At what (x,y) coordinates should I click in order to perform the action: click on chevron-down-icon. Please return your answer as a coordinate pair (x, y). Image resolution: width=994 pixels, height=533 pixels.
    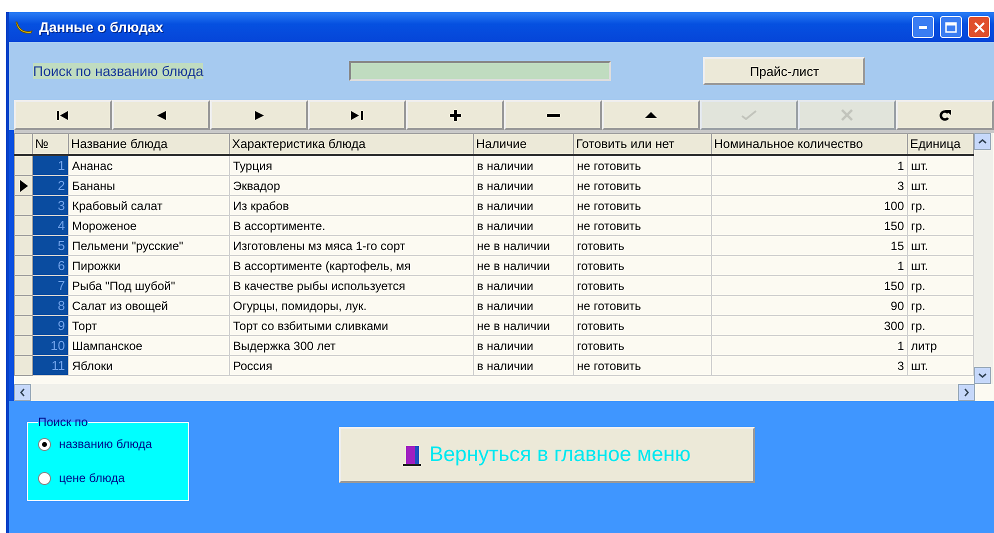
    Looking at the image, I should click on (982, 375).